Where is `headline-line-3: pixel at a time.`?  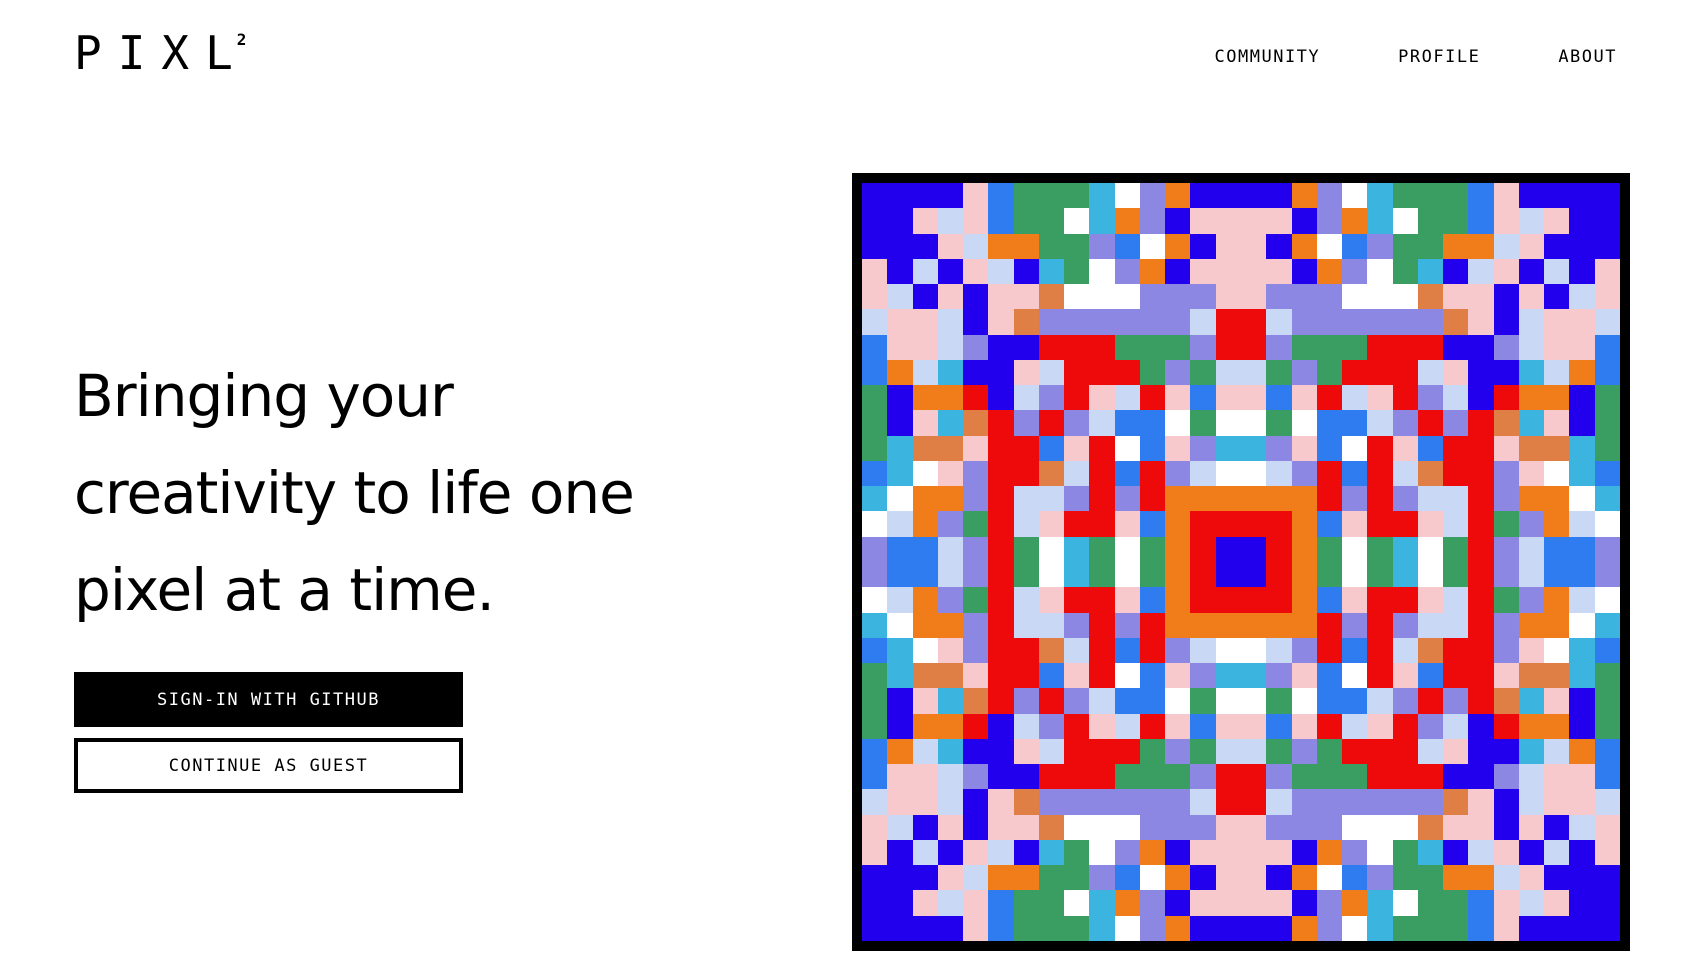
headline-line-3: pixel at a time. is located at coordinates (284, 590).